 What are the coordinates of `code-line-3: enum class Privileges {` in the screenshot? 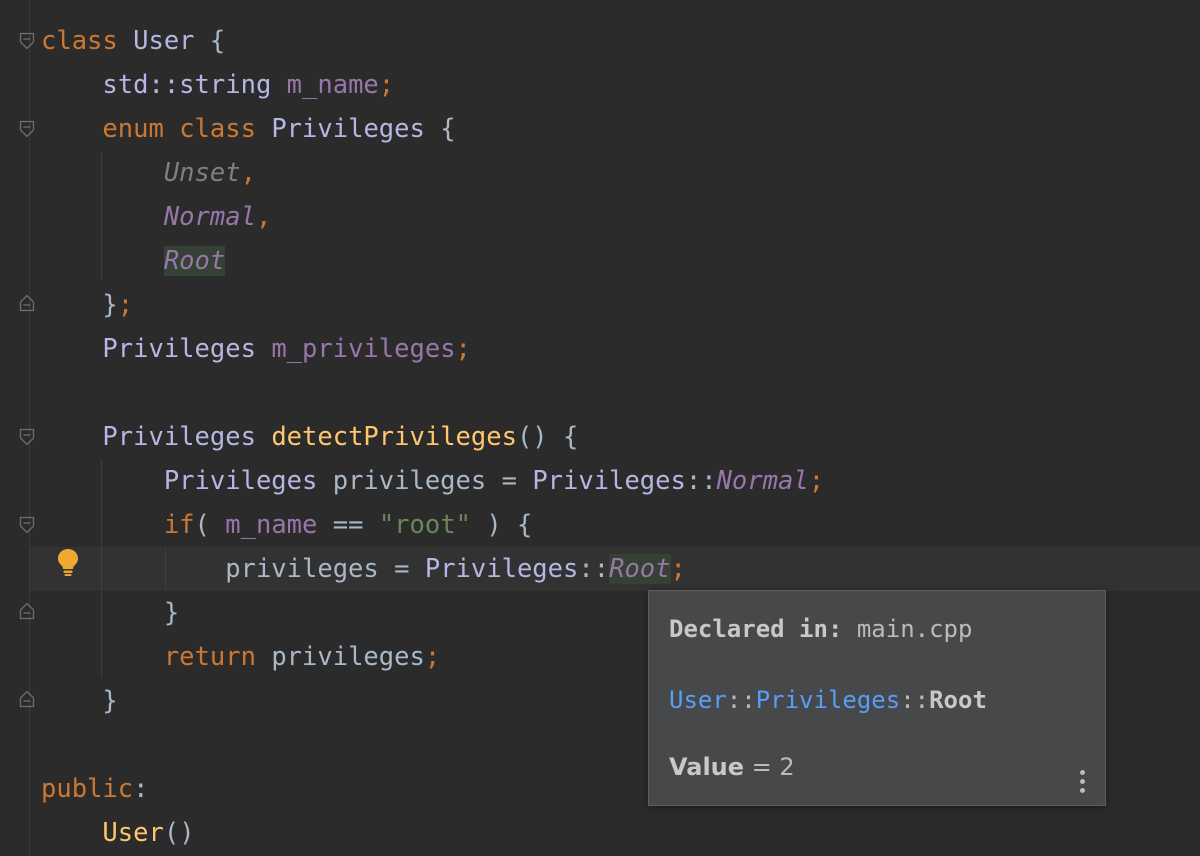 It's located at (248, 129).